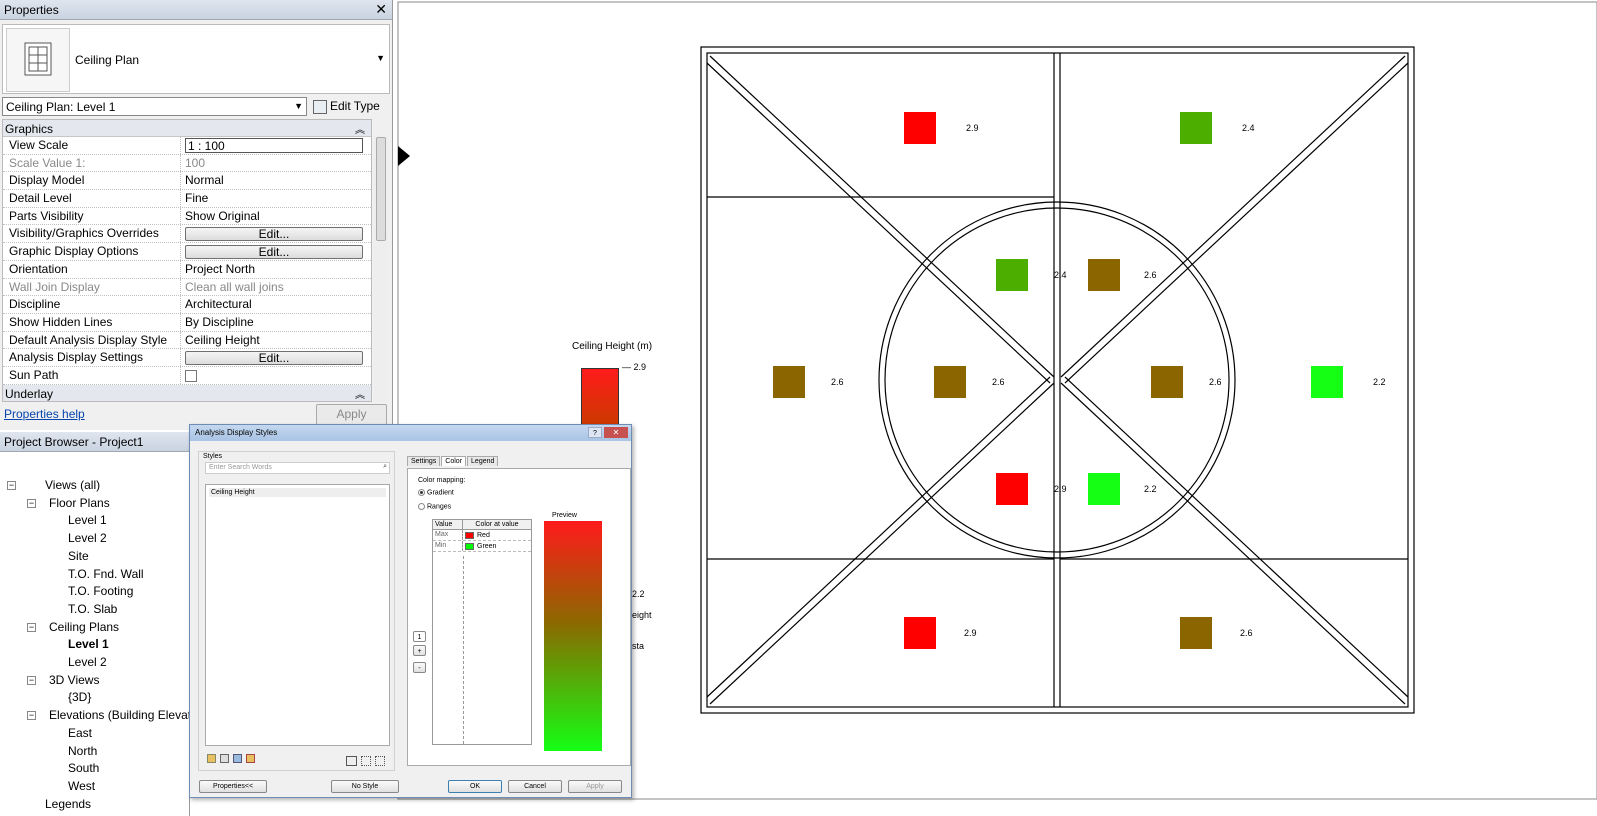  What do you see at coordinates (187, 181) in the screenshot?
I see `property-row: Display Model Normal` at bounding box center [187, 181].